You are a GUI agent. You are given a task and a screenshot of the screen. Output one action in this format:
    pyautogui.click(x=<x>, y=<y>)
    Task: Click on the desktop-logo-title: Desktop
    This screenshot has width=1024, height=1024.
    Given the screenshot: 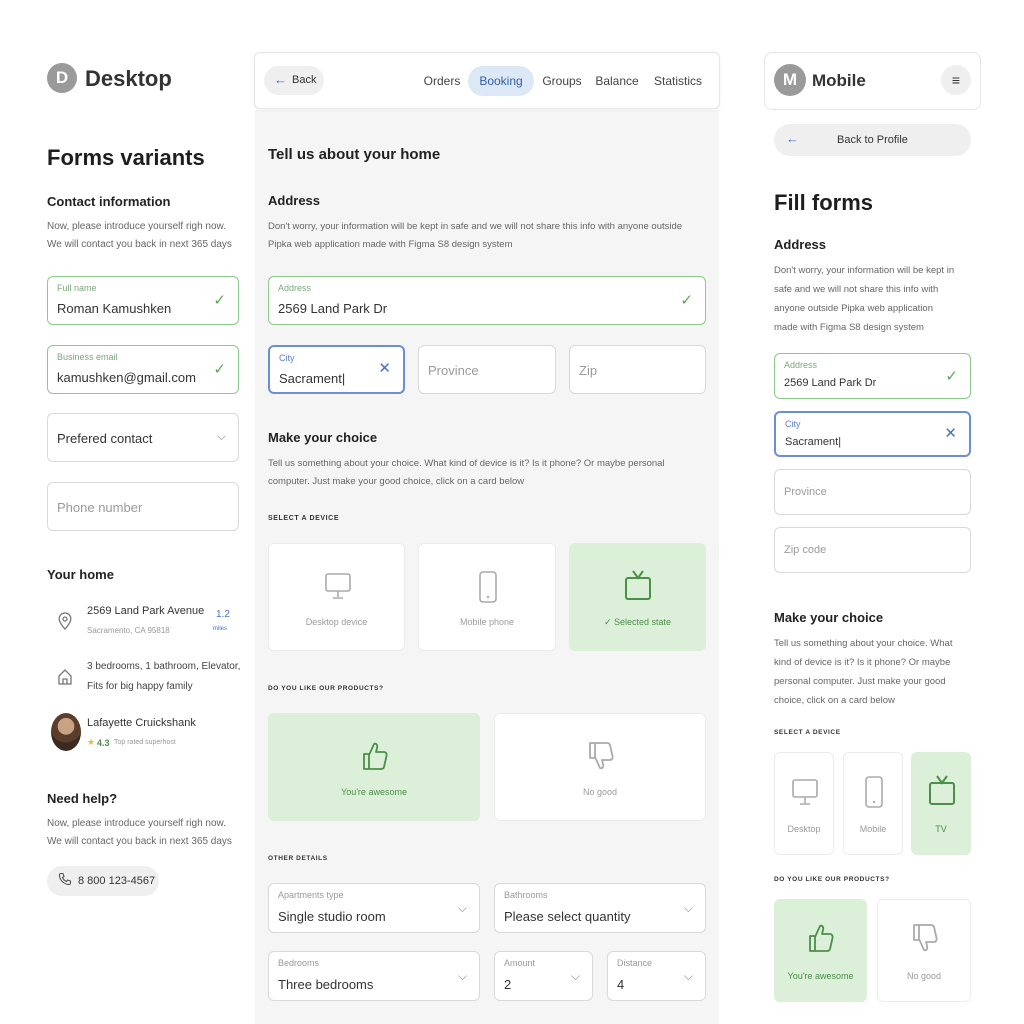 What is the action you would take?
    pyautogui.click(x=128, y=78)
    